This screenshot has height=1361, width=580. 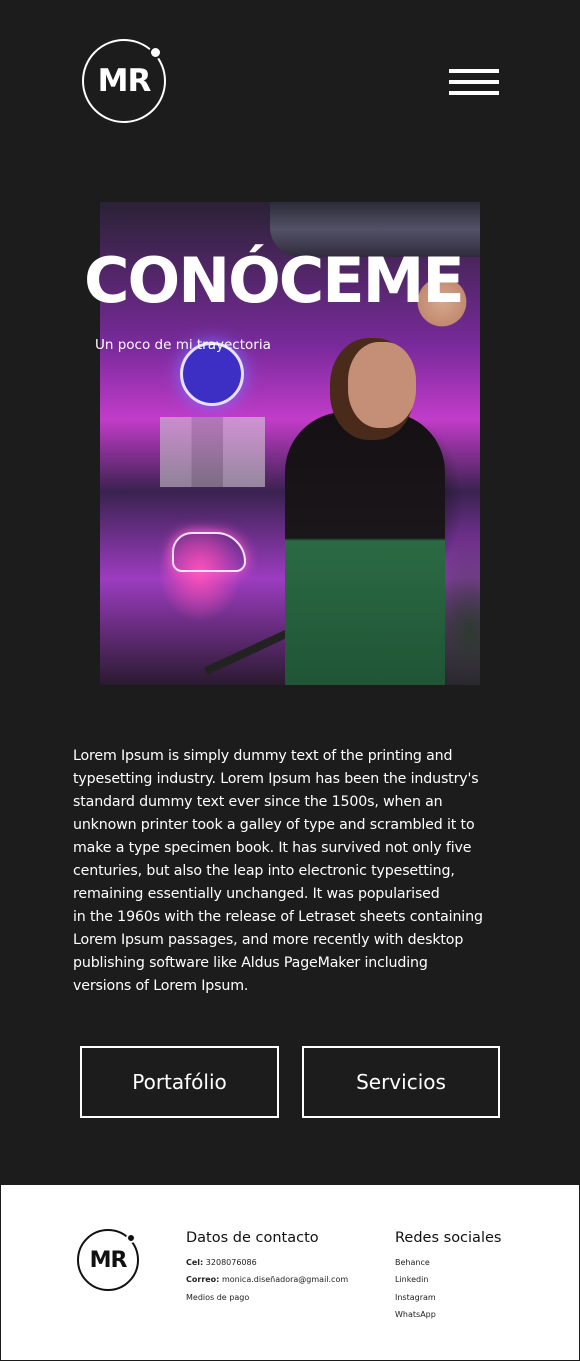 I want to click on logo-dot, so click(x=155, y=52).